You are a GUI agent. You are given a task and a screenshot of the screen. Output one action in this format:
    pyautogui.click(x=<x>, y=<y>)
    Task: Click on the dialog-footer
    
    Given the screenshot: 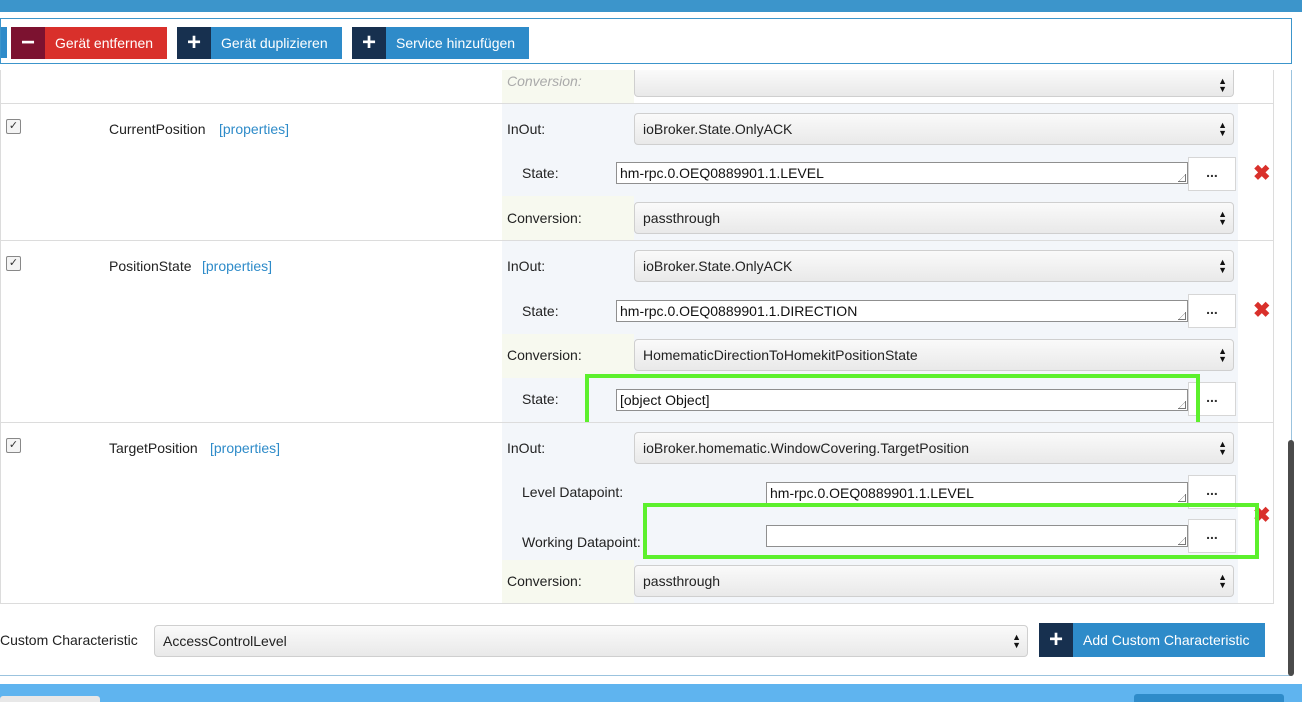 What is the action you would take?
    pyautogui.click(x=651, y=693)
    